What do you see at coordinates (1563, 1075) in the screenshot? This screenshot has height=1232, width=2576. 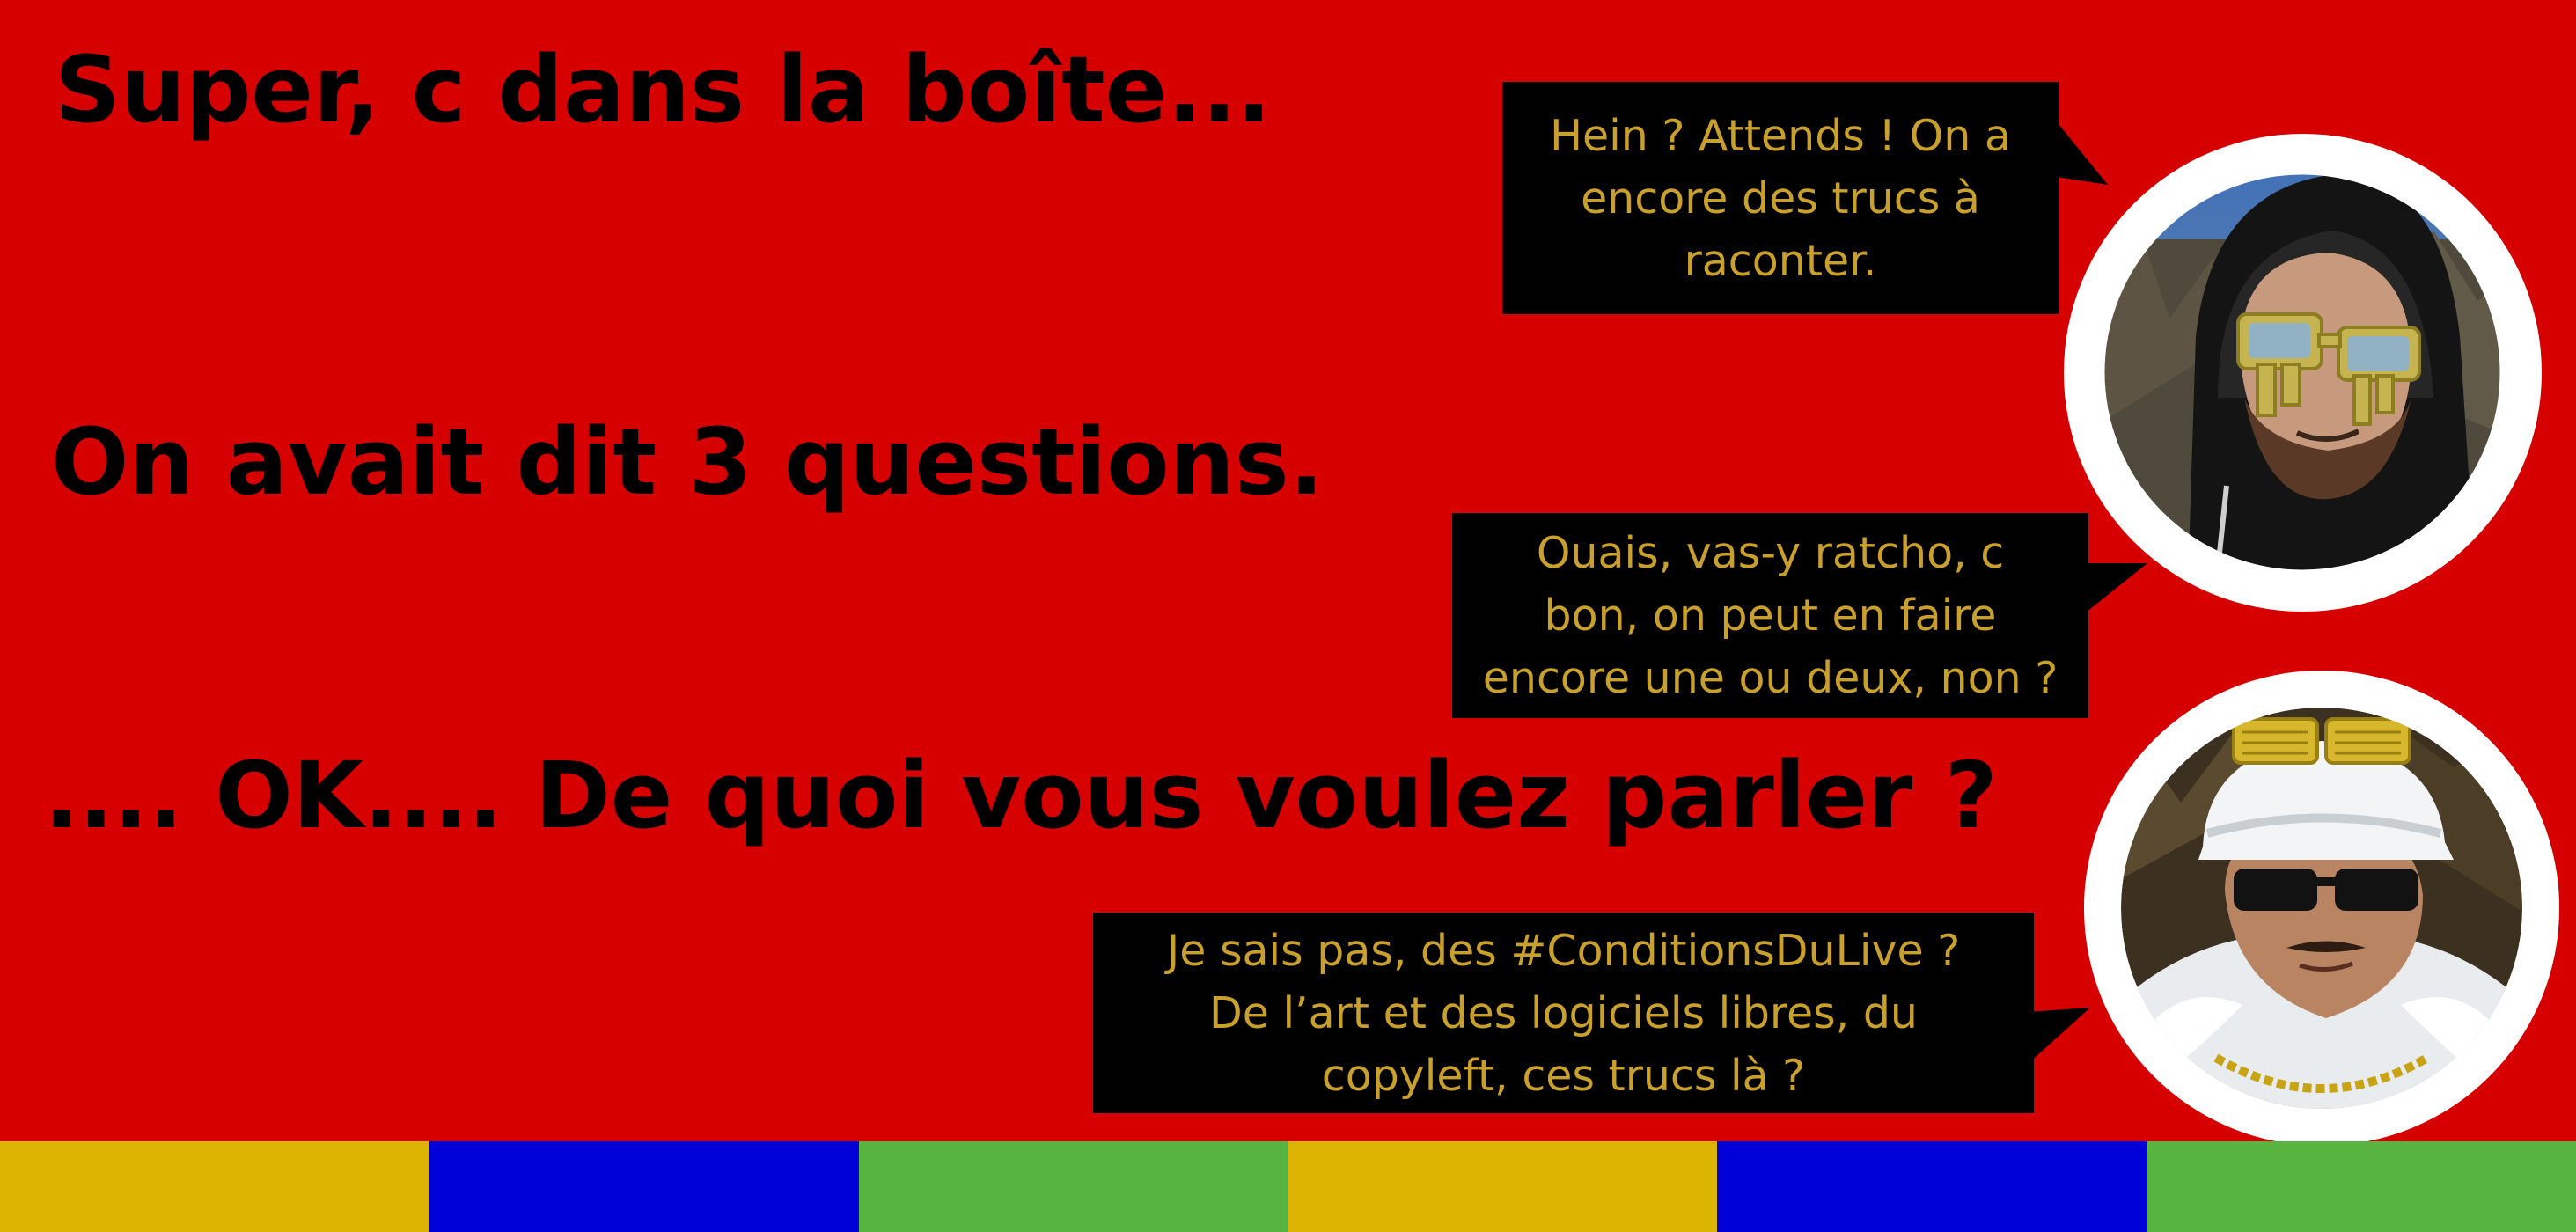 I see `bubble-3-line-3: copyleft, ces trucs là ?` at bounding box center [1563, 1075].